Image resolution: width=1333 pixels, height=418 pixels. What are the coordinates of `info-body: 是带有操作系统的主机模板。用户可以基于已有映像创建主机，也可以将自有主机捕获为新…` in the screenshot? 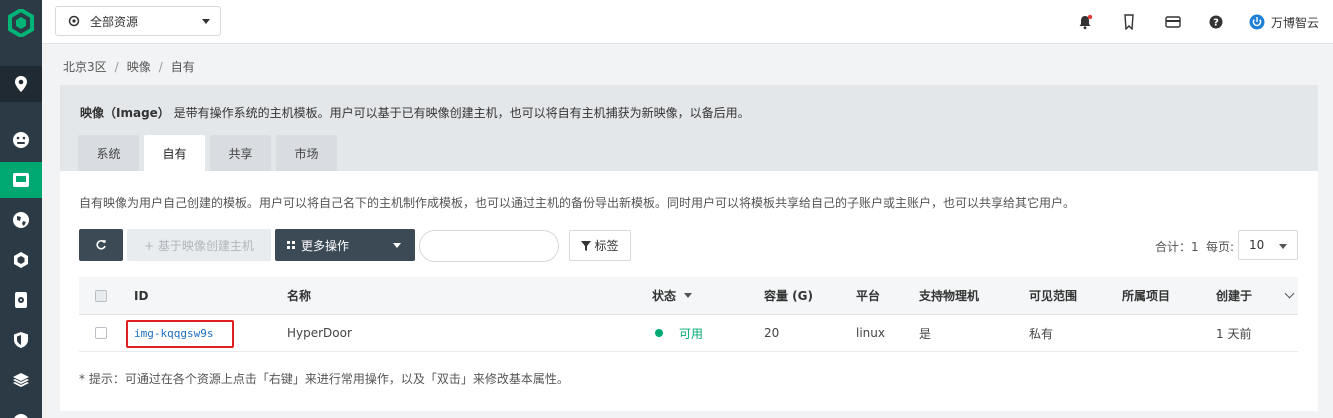 It's located at (461, 113).